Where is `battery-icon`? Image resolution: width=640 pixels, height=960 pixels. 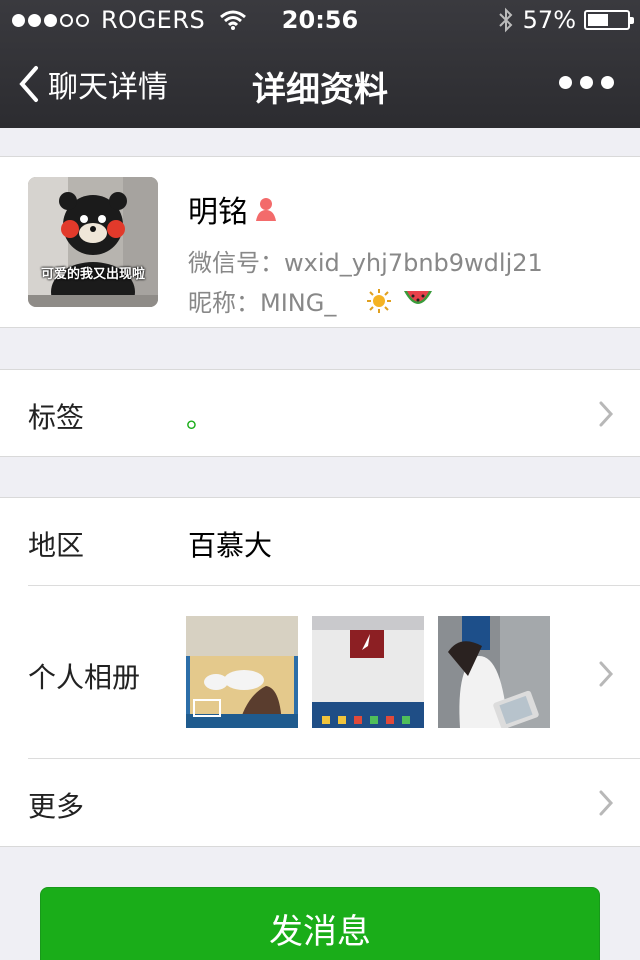 battery-icon is located at coordinates (609, 20).